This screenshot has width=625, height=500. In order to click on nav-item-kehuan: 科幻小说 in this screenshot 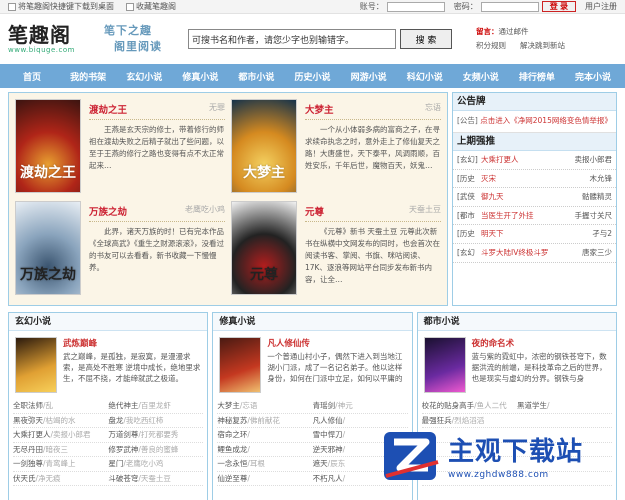, I will do `click(425, 76)`.